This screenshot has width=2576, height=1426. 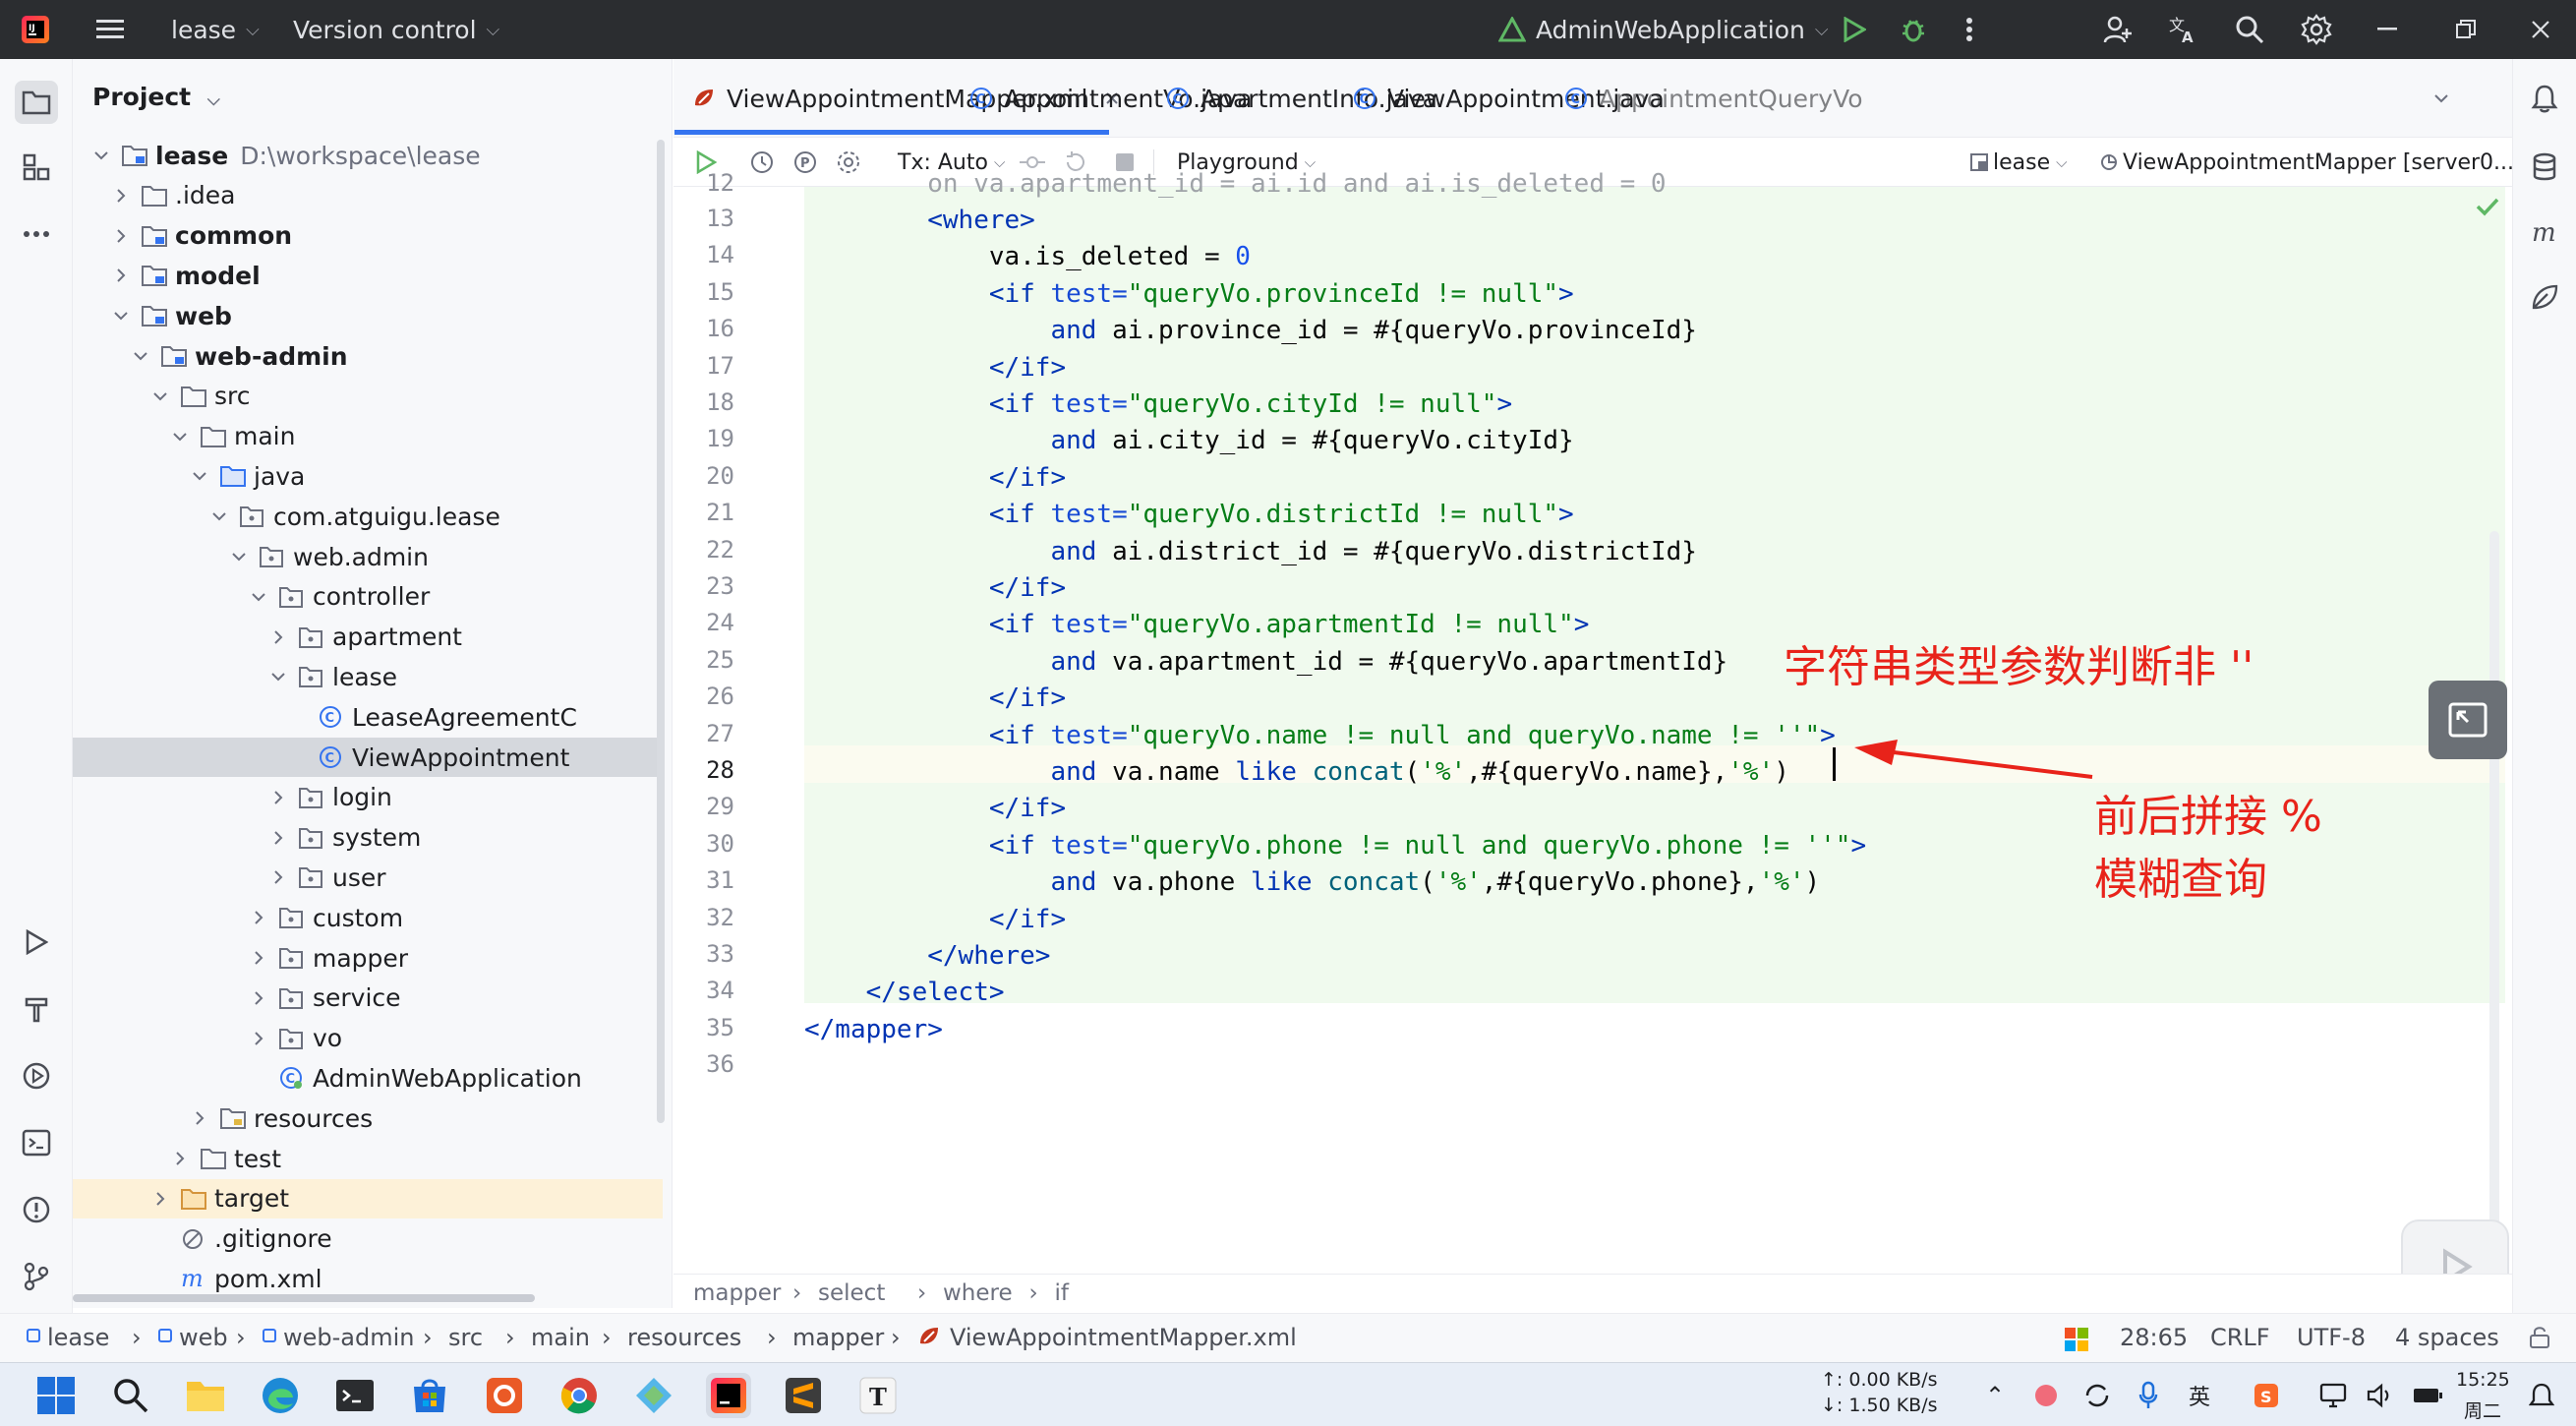 I want to click on status-path-item: mapper, so click(x=838, y=1338).